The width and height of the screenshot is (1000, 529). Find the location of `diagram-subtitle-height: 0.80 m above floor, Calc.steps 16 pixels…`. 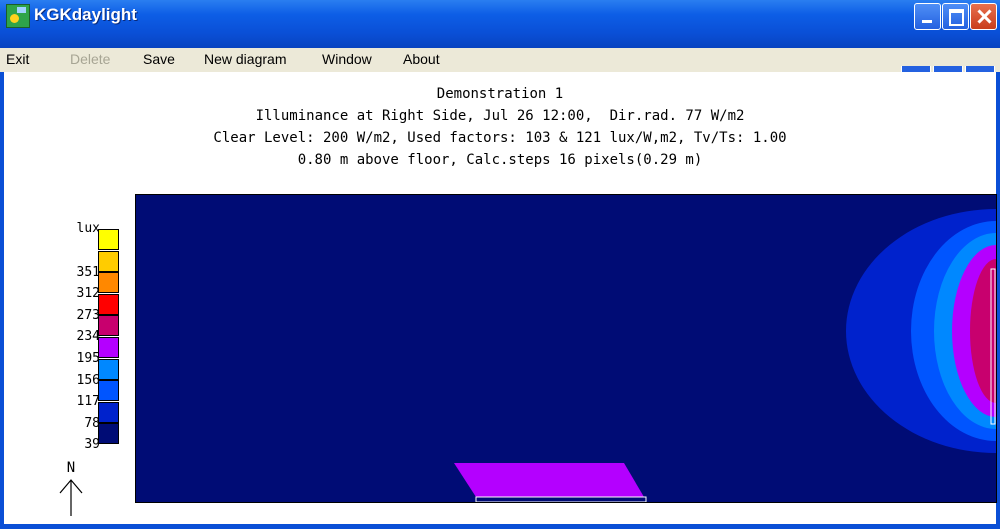

diagram-subtitle-height: 0.80 m above floor, Calc.steps 16 pixels… is located at coordinates (500, 160).